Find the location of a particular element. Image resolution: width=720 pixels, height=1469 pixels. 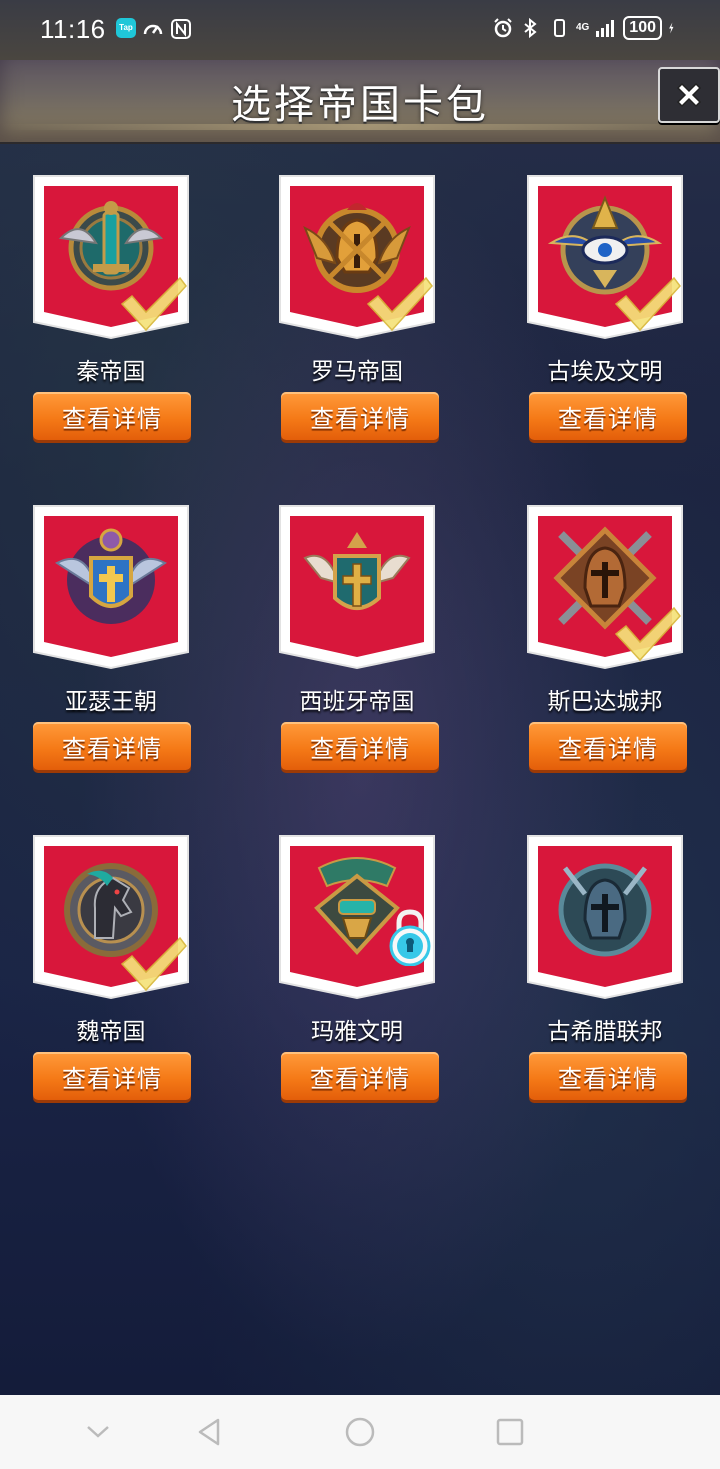

page-title: 选择帝国卡包 is located at coordinates (360, 105).